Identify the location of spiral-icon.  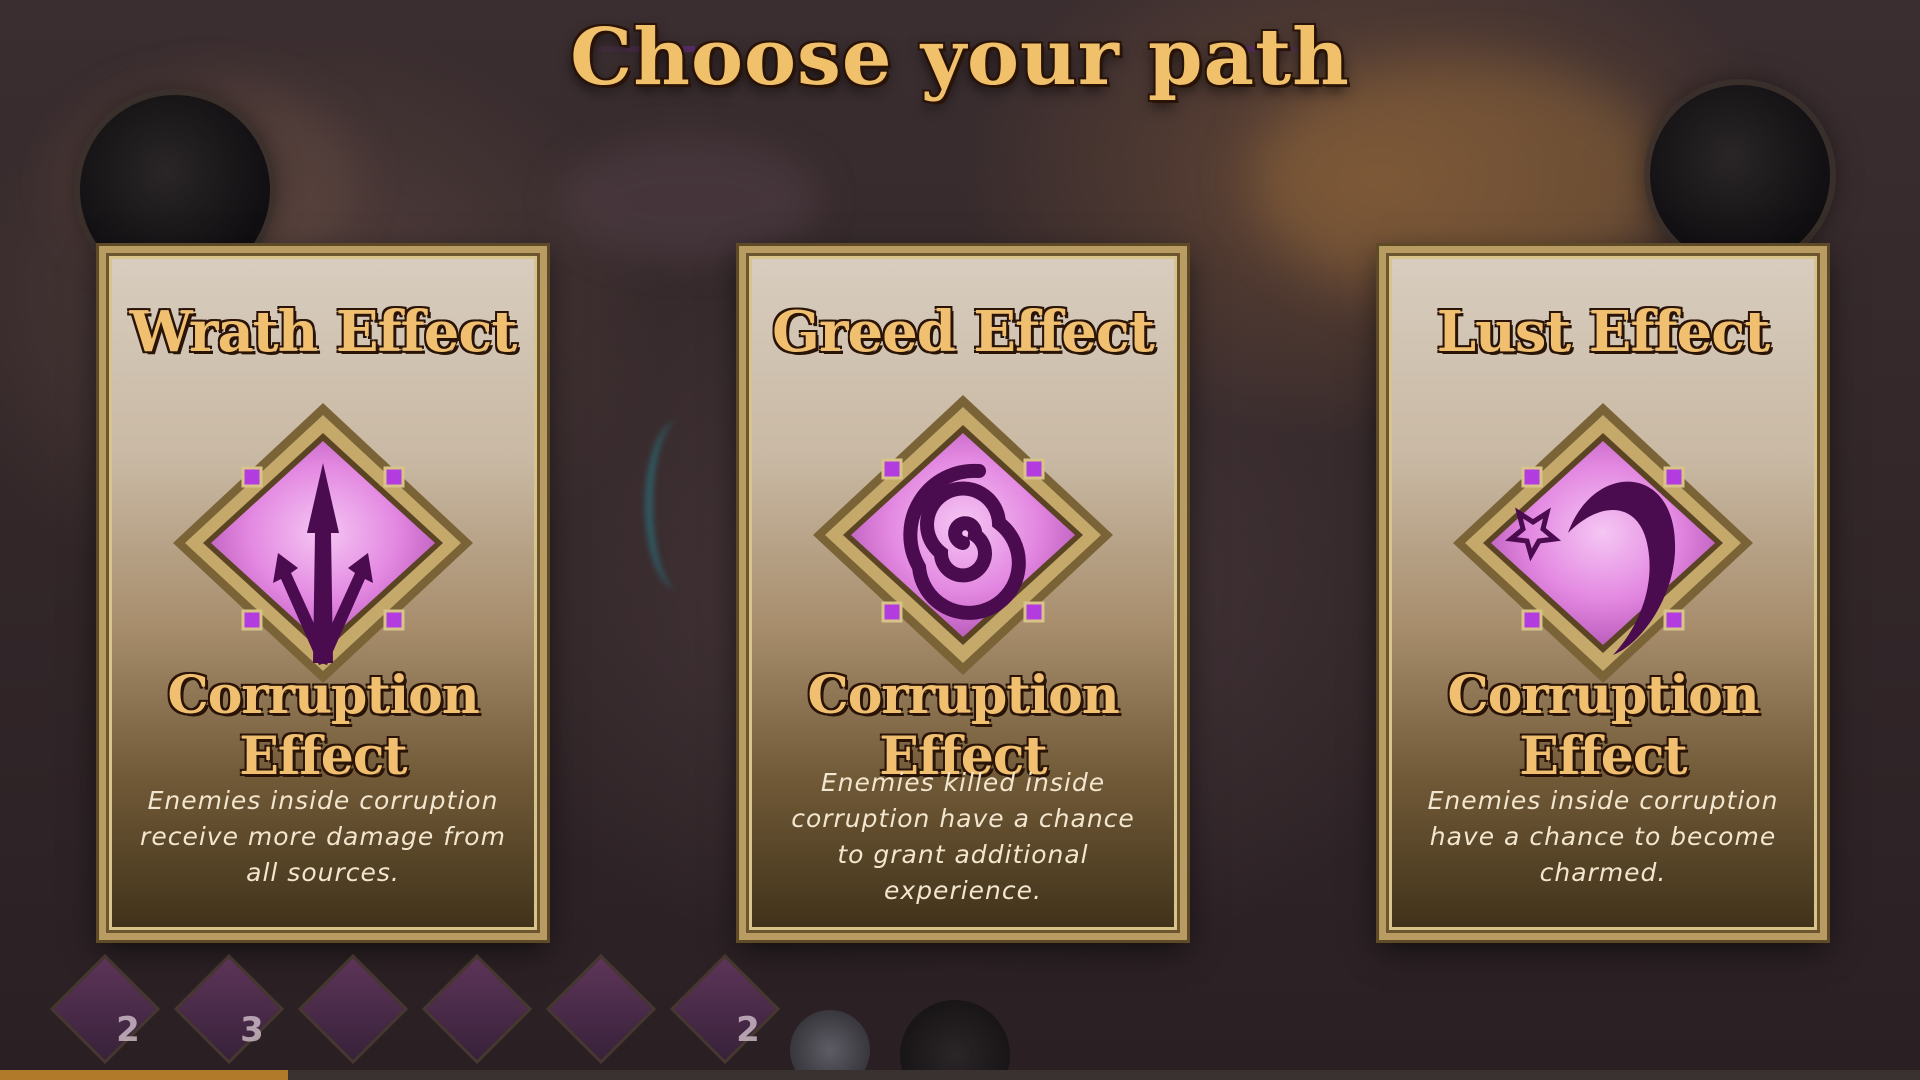
(963, 543).